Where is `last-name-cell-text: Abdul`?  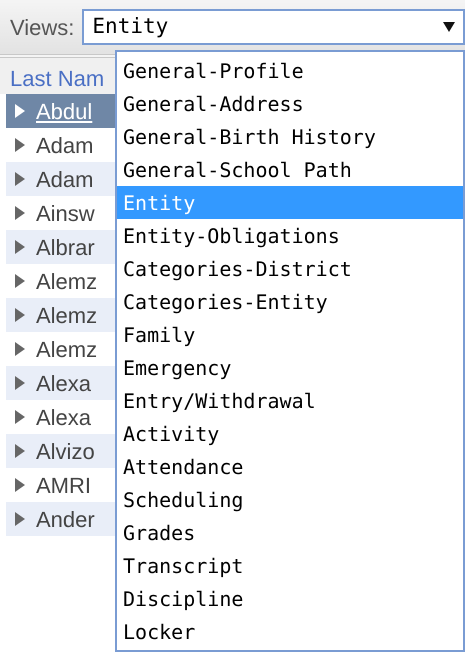
last-name-cell-text: Abdul is located at coordinates (64, 112).